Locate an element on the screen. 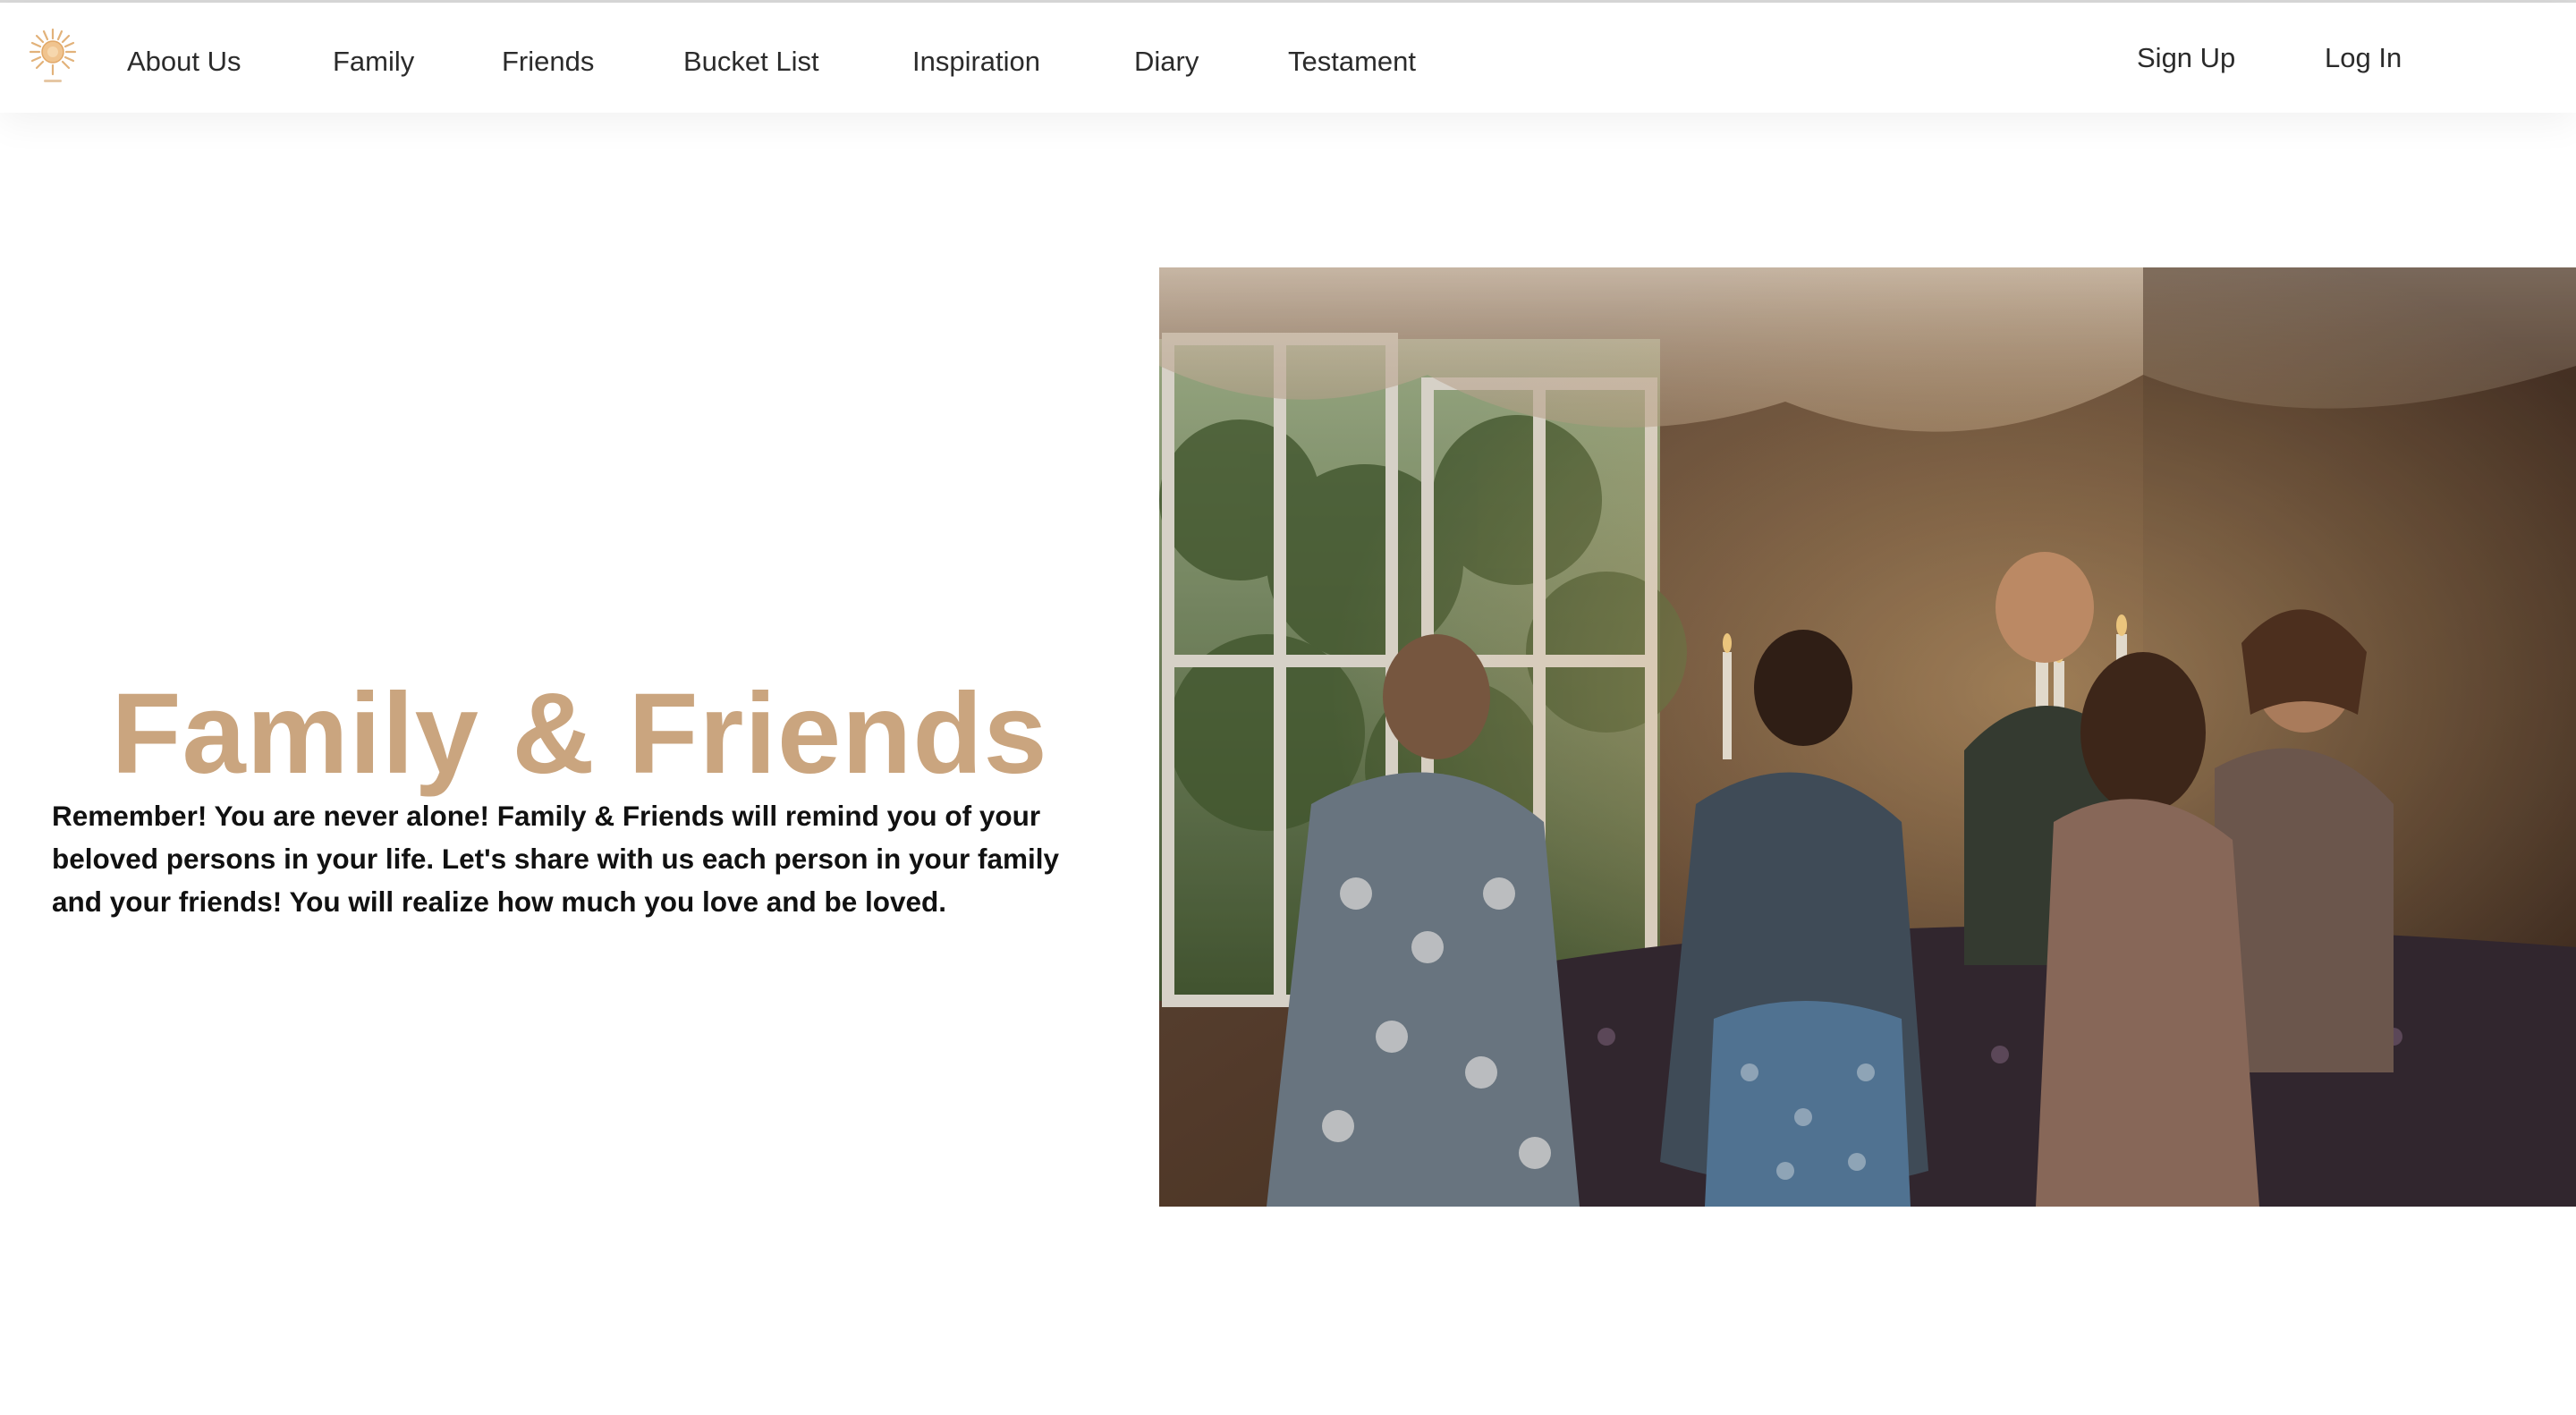 This screenshot has height=1415, width=2576. page-title: Family & Friends is located at coordinates (579, 734).